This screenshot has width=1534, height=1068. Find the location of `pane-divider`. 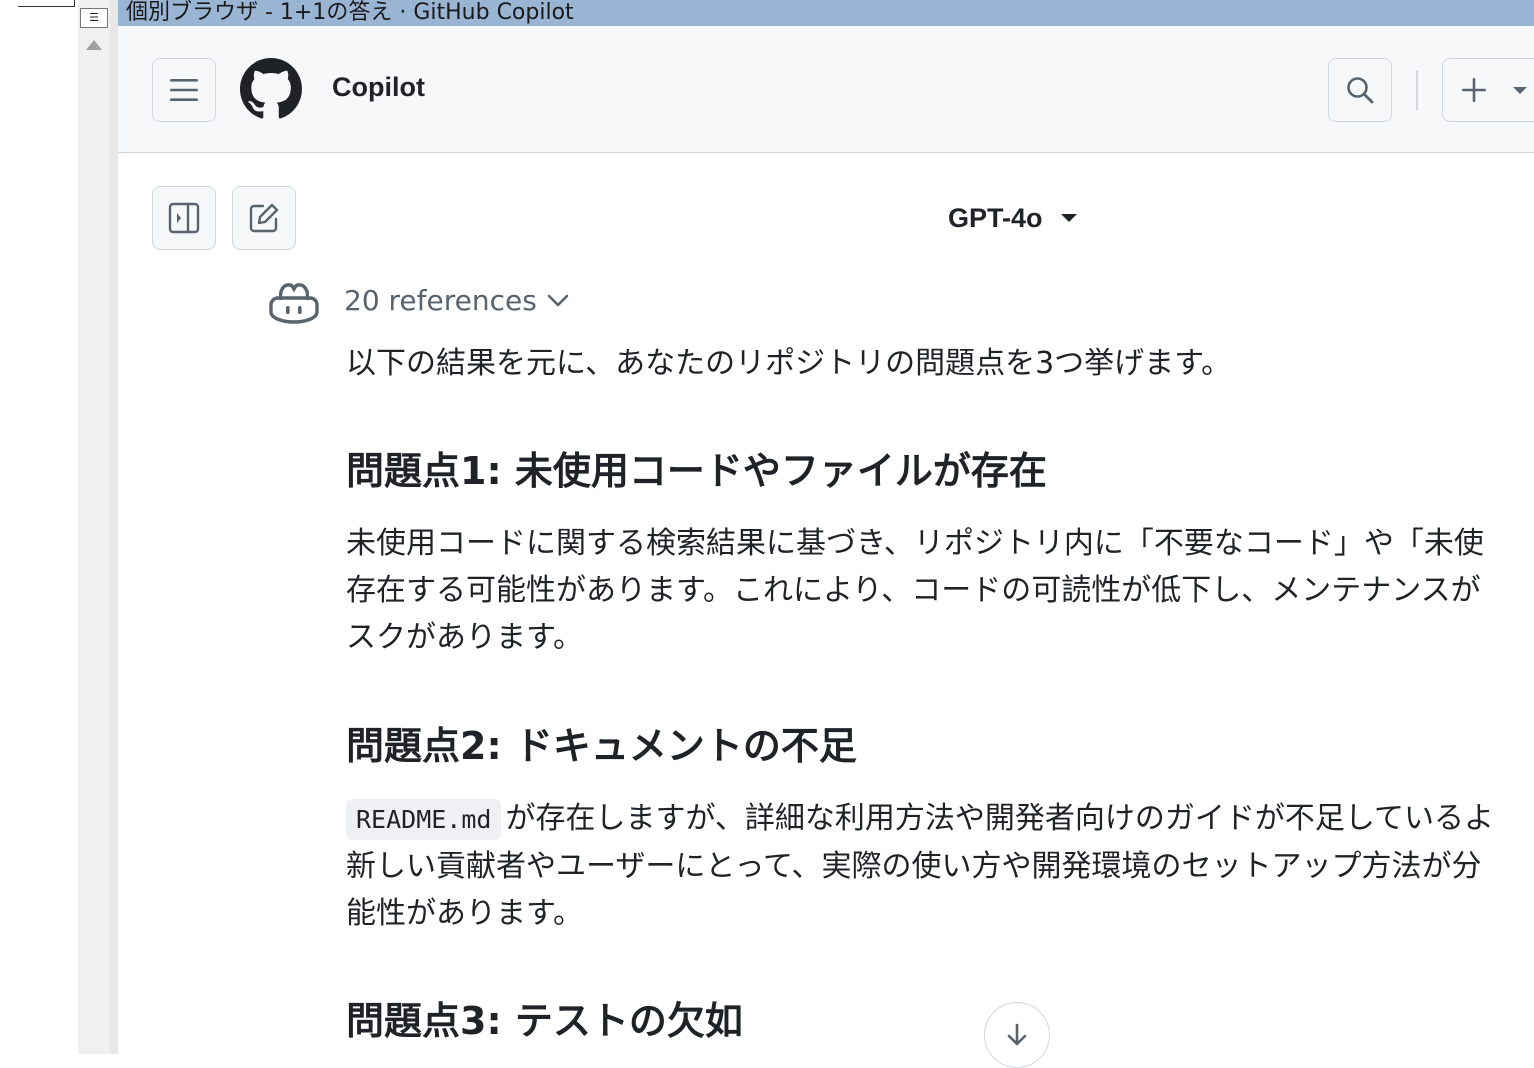

pane-divider is located at coordinates (114, 527).